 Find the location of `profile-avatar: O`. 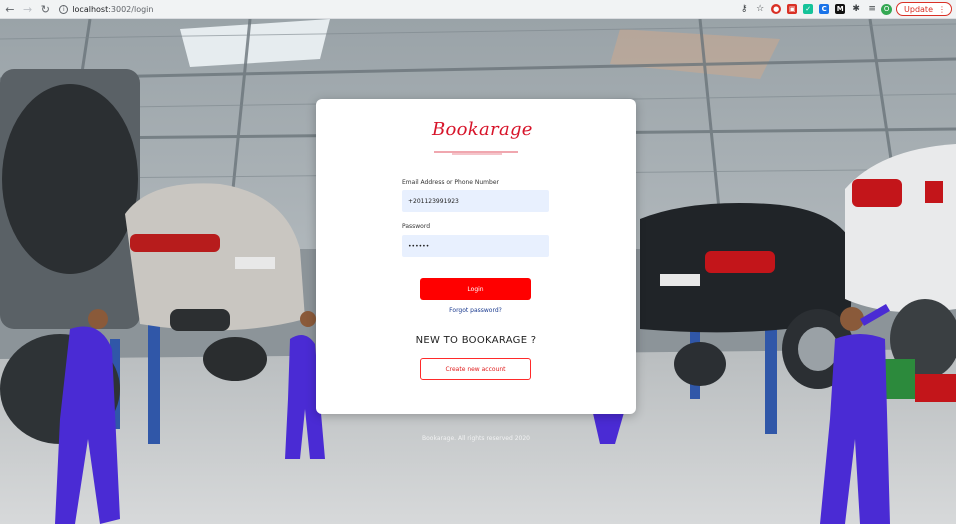

profile-avatar: O is located at coordinates (887, 9).